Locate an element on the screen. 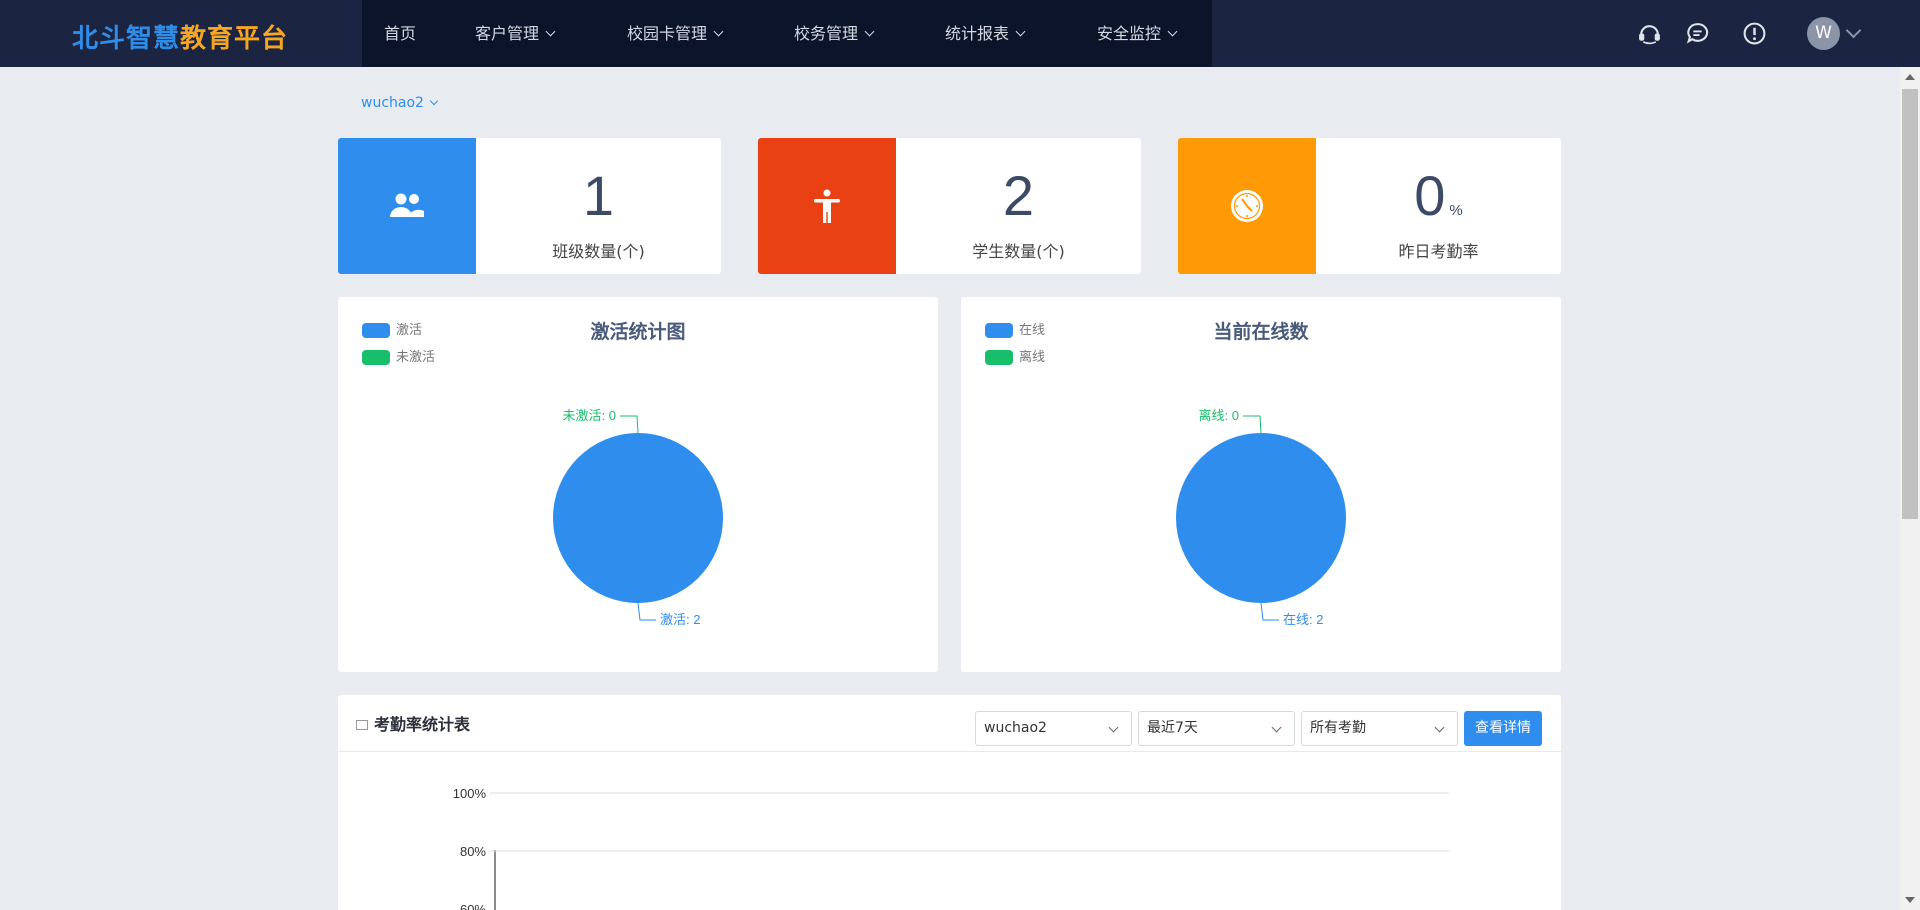 The height and width of the screenshot is (910, 1920). activation-pie-chart: 未激活: 0 激活: 2 is located at coordinates (638, 517).